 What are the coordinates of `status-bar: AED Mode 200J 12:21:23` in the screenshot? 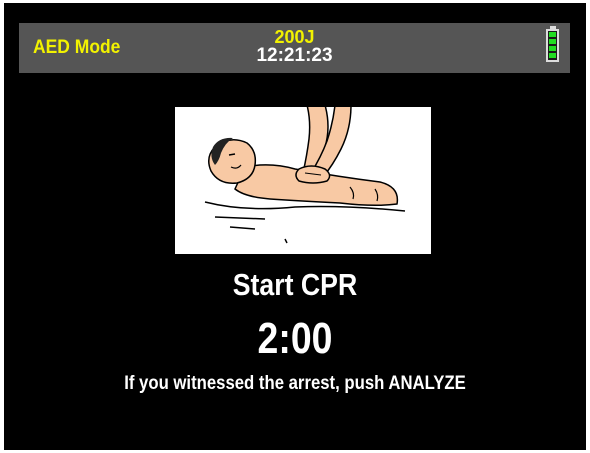 It's located at (294, 48).